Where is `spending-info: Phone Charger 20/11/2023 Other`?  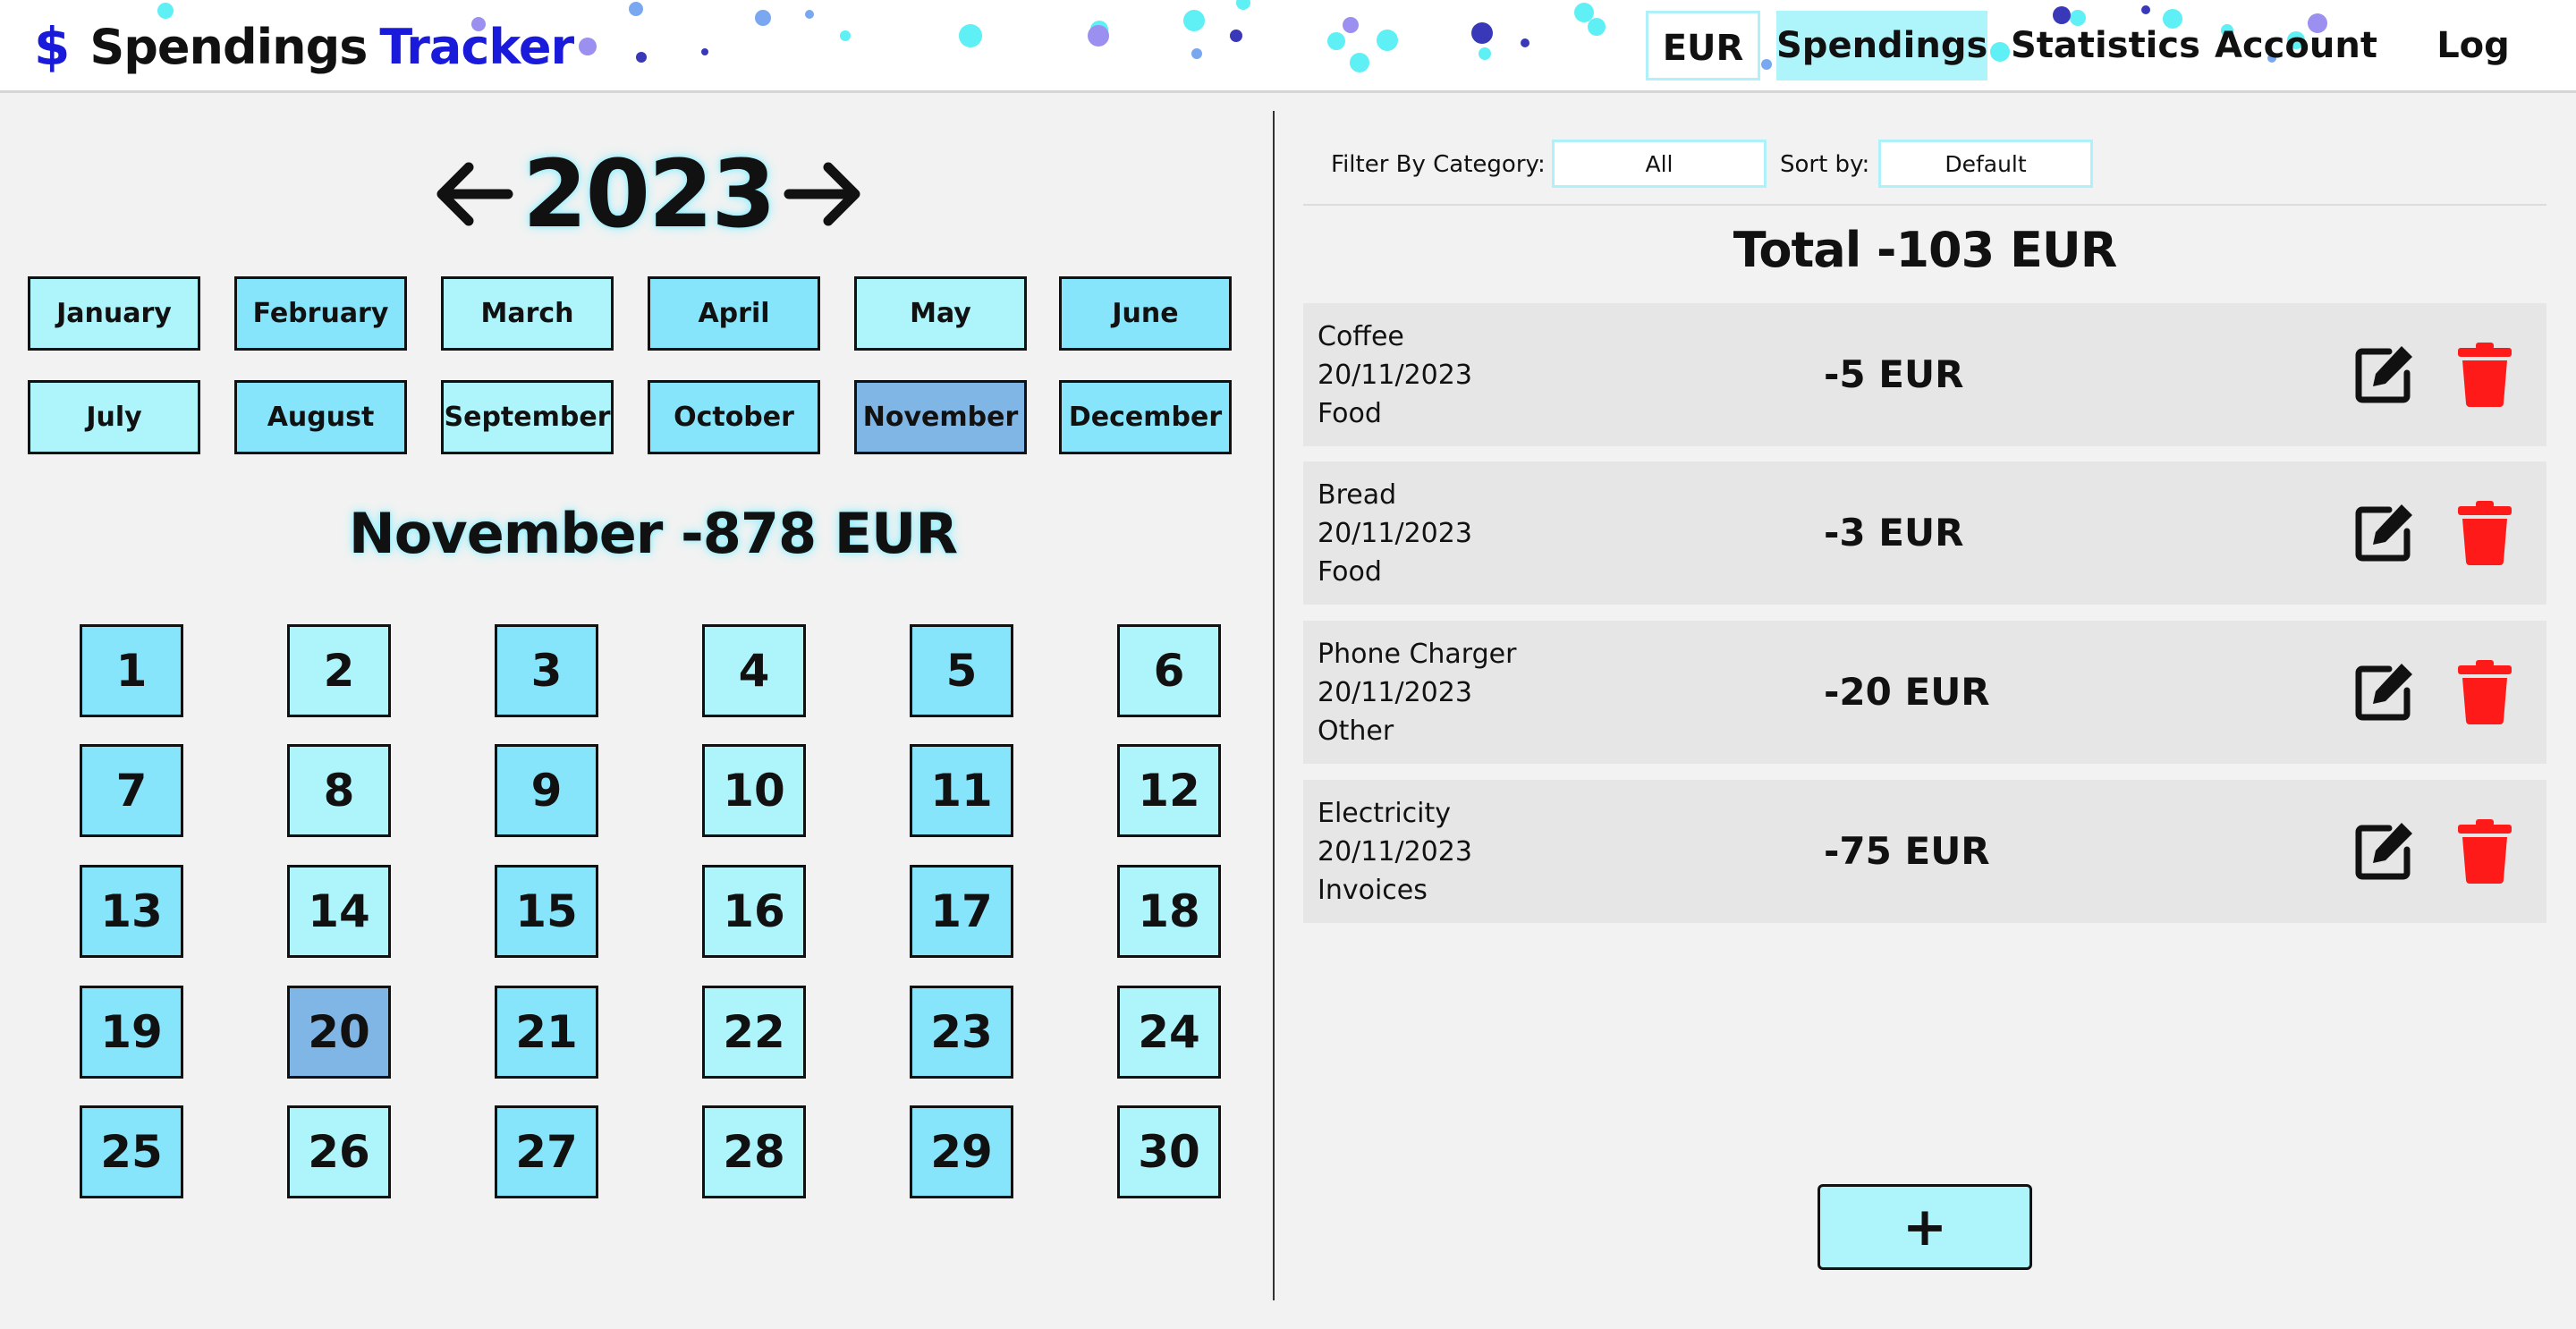
spending-info: Phone Charger 20/11/2023 Other is located at coordinates (1417, 692).